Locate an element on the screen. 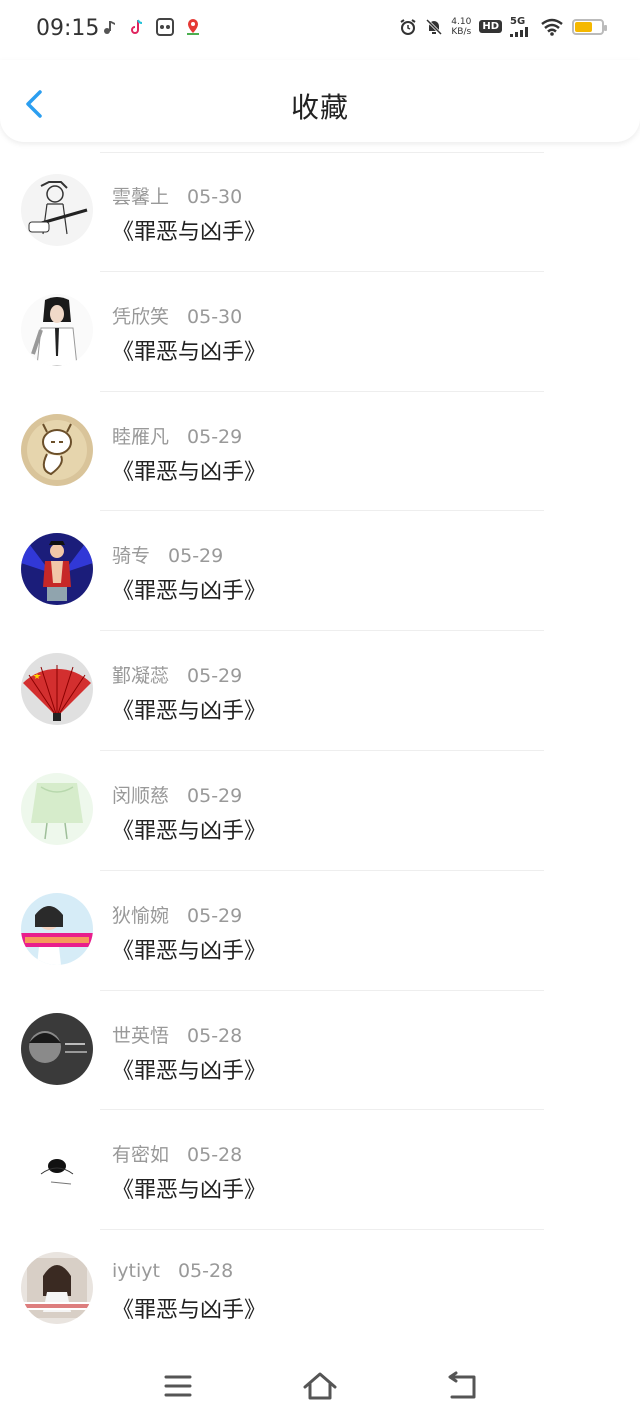 The height and width of the screenshot is (1427, 640). item-meta: 骑专 05-29 is located at coordinates (167, 554).